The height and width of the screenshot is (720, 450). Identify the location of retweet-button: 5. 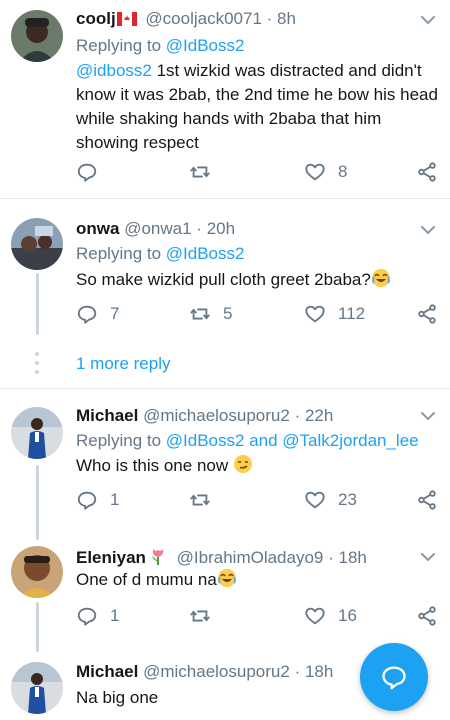
(210, 314).